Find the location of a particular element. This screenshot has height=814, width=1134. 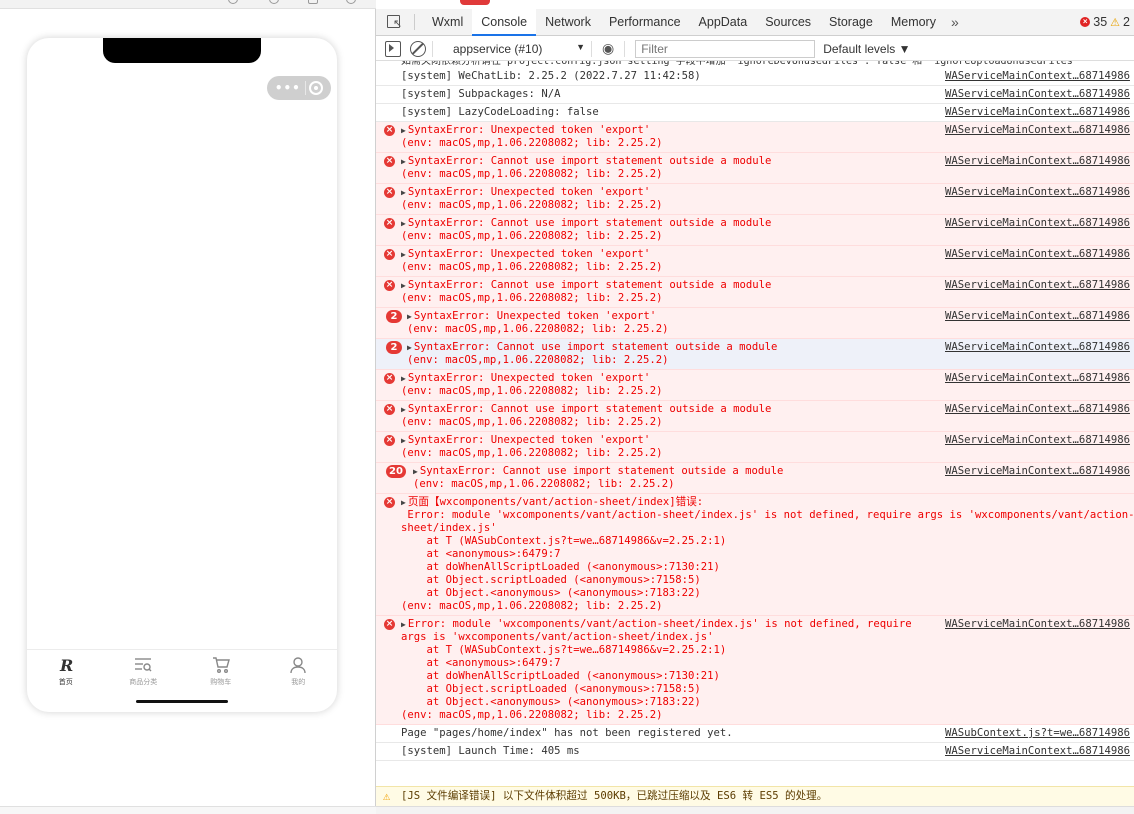

devtools-statusbar is located at coordinates (755, 810).